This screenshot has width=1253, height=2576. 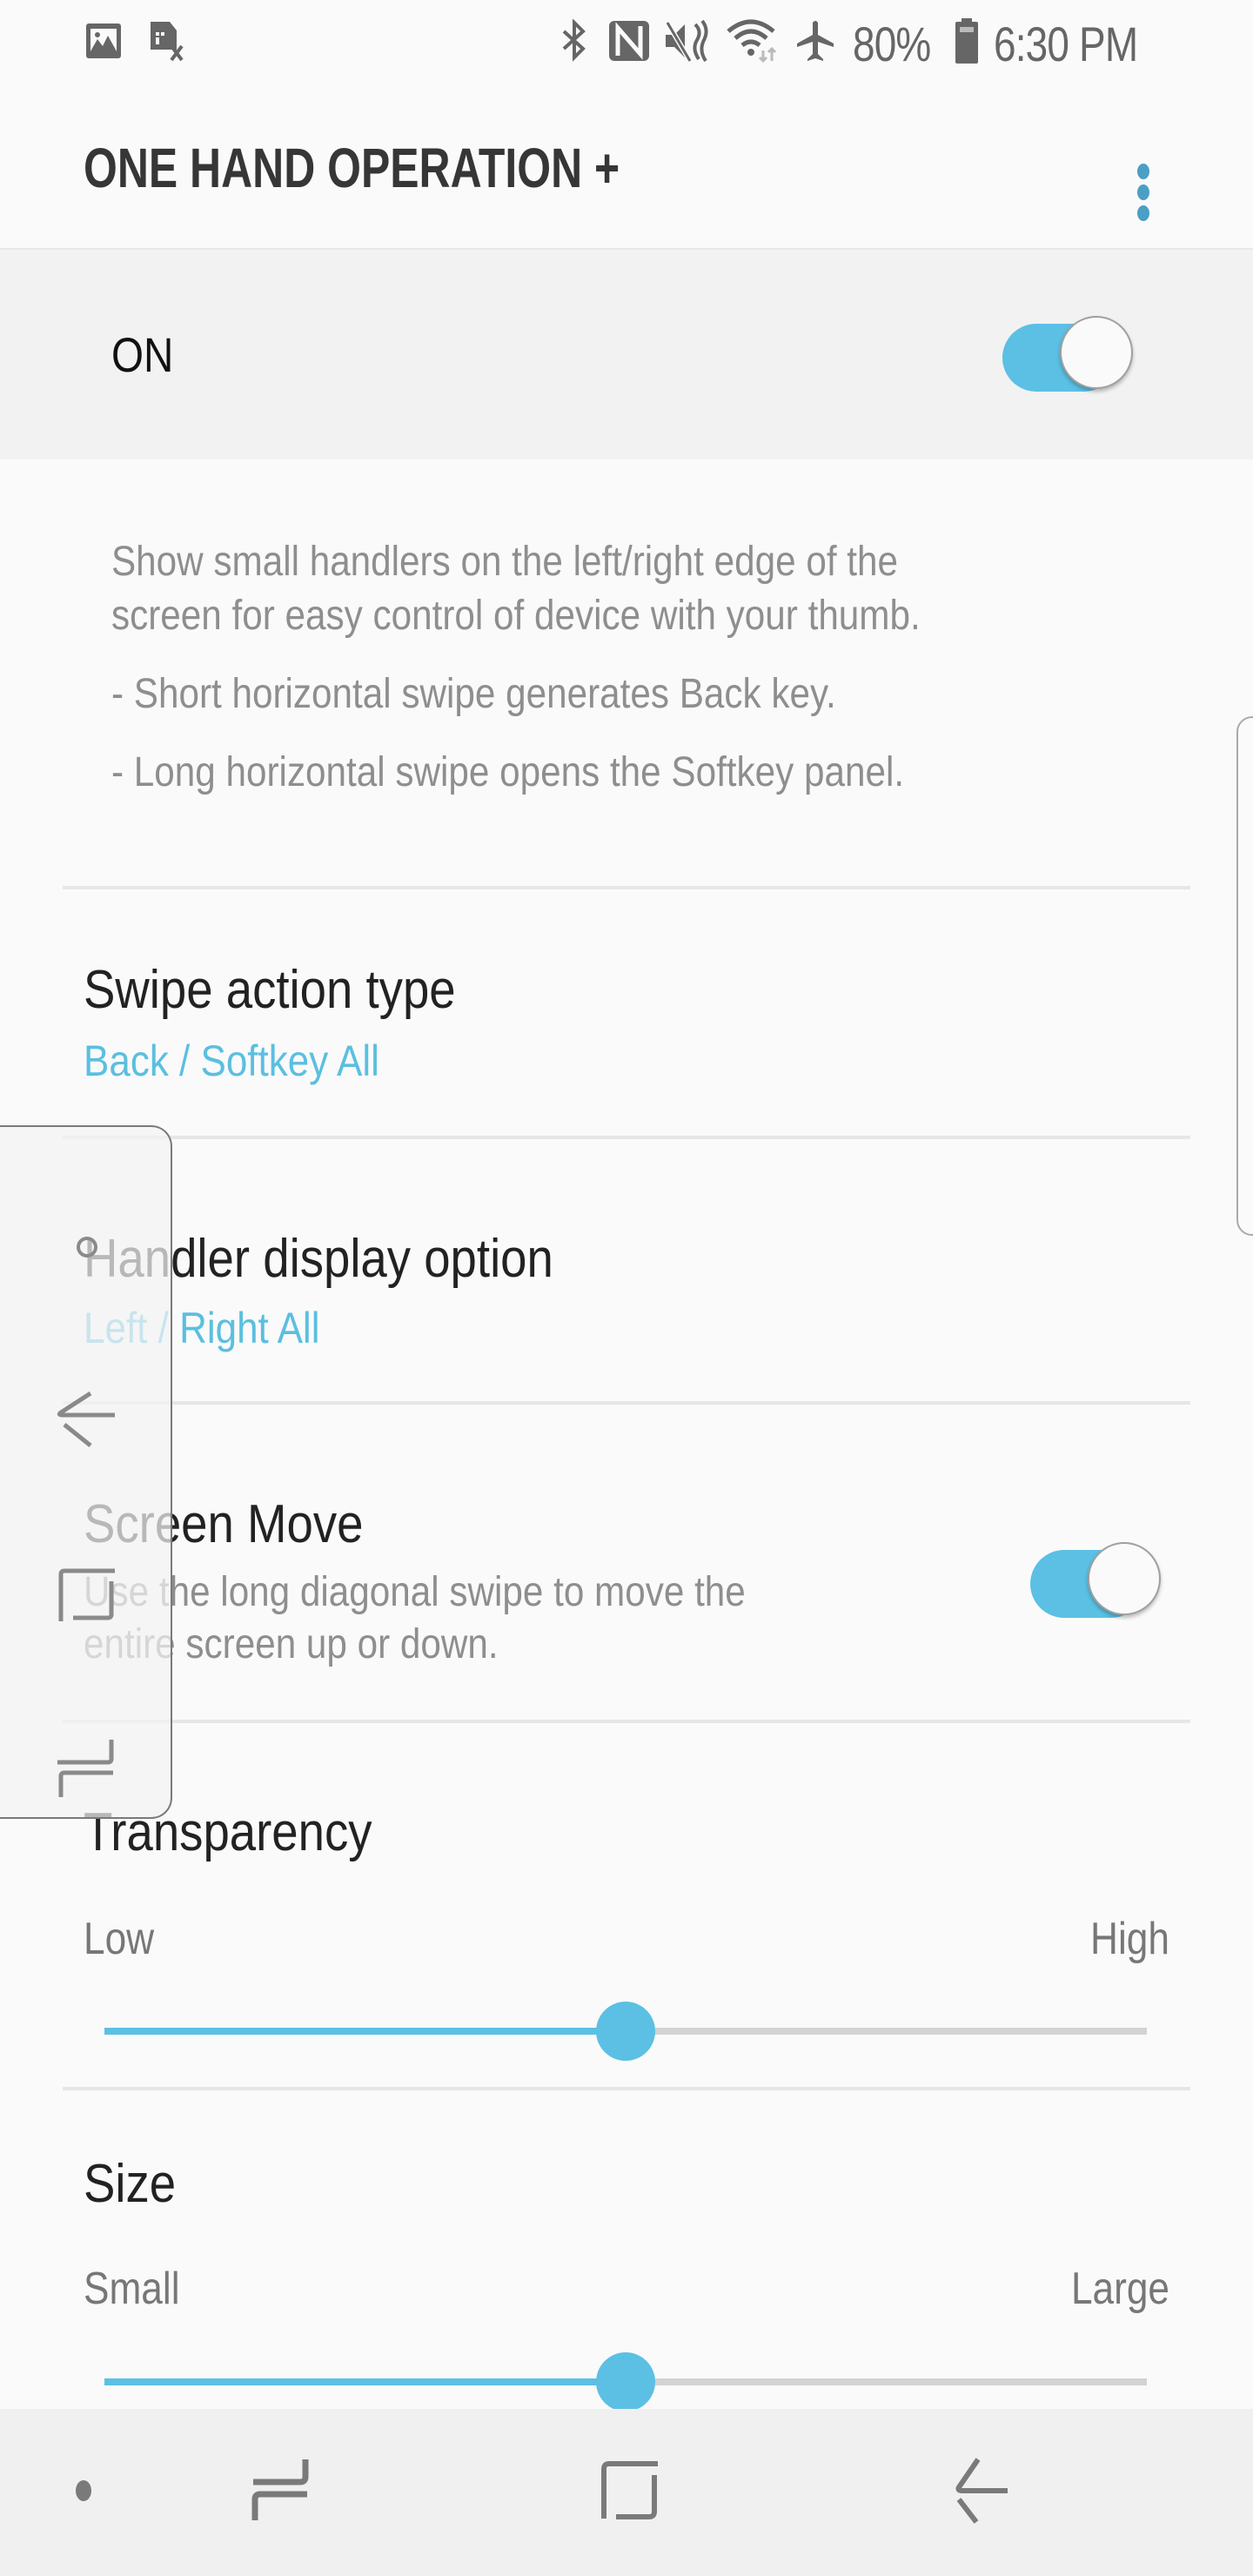 What do you see at coordinates (415, 1592) in the screenshot?
I see `setting-description-line: Use the long diagonal swipe to move the` at bounding box center [415, 1592].